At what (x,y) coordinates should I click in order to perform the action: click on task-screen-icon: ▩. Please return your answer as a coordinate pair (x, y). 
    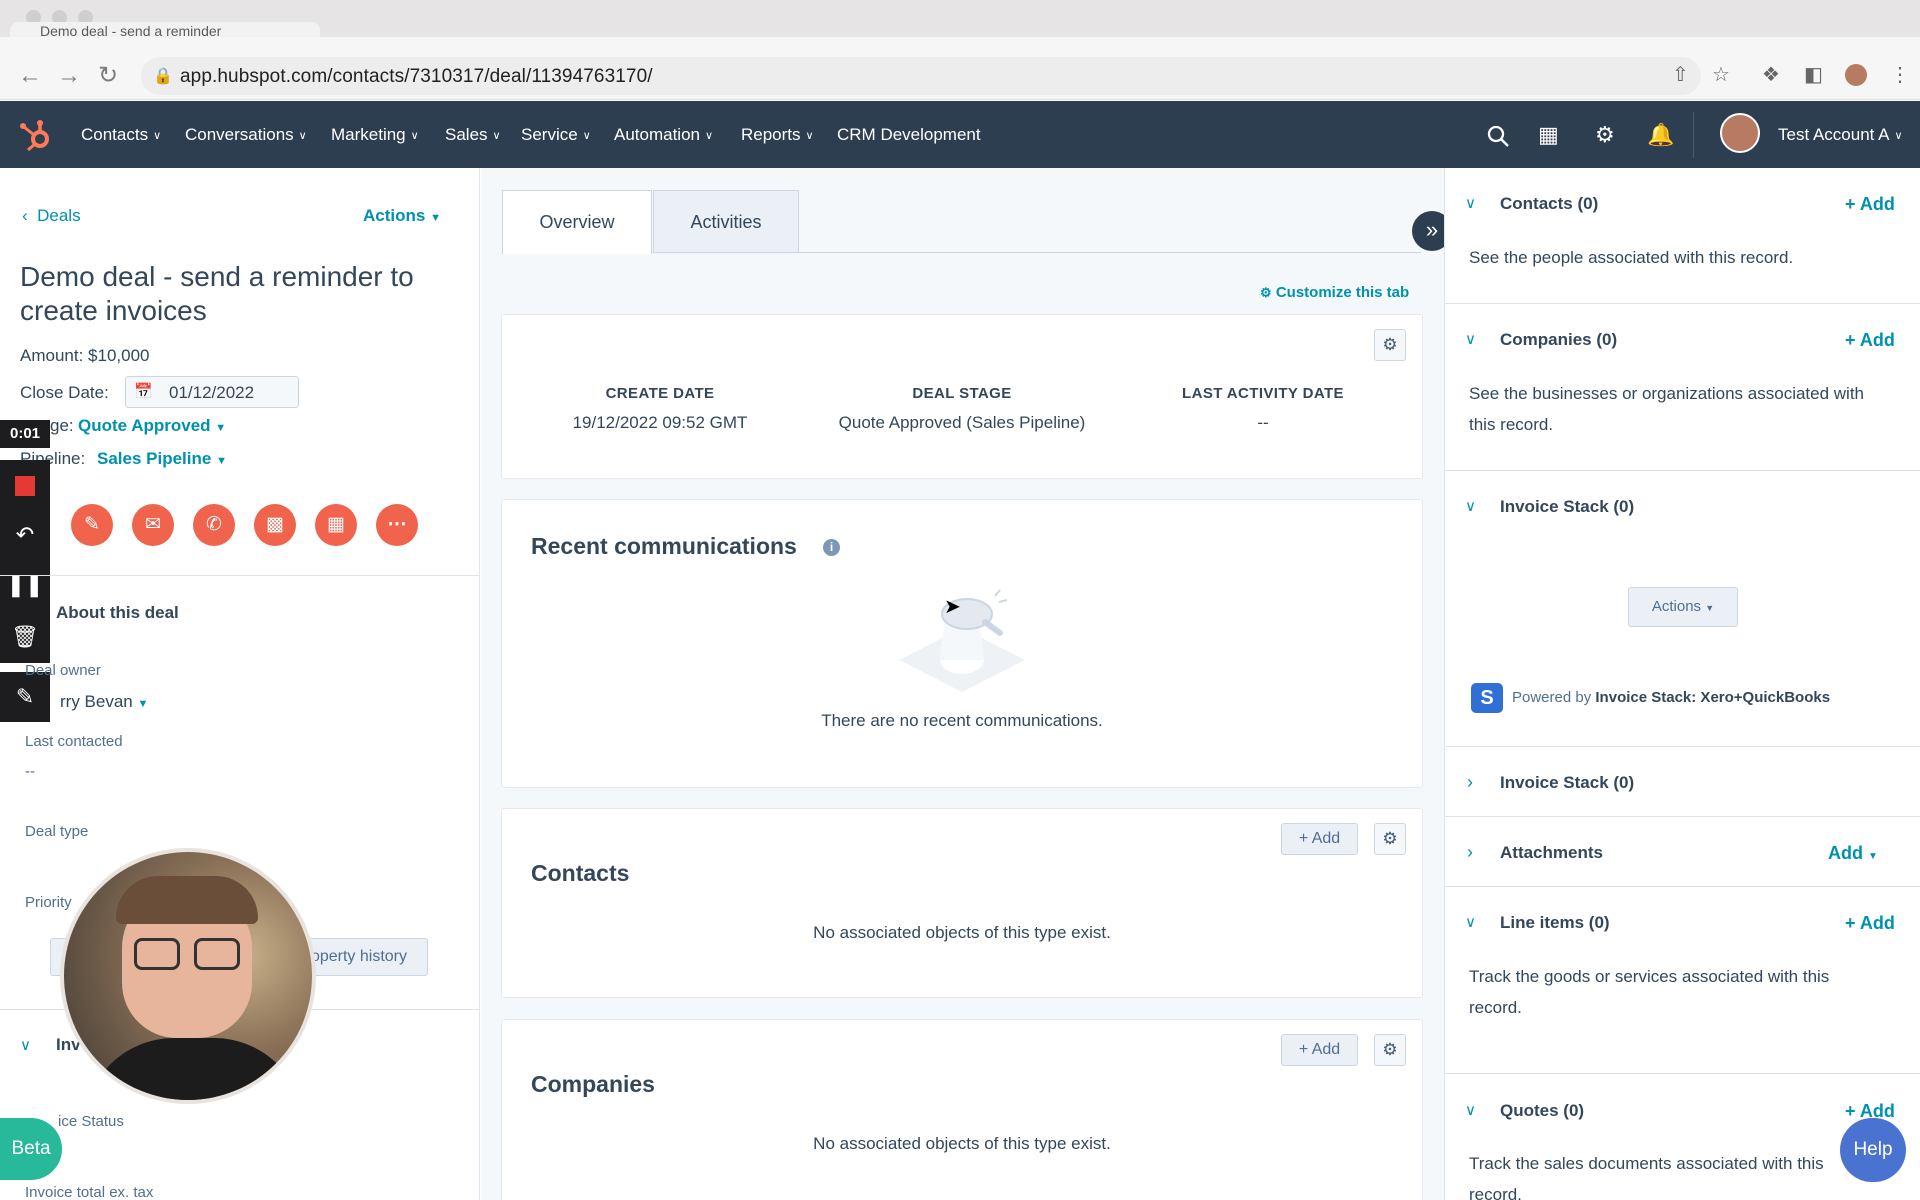
    Looking at the image, I should click on (275, 525).